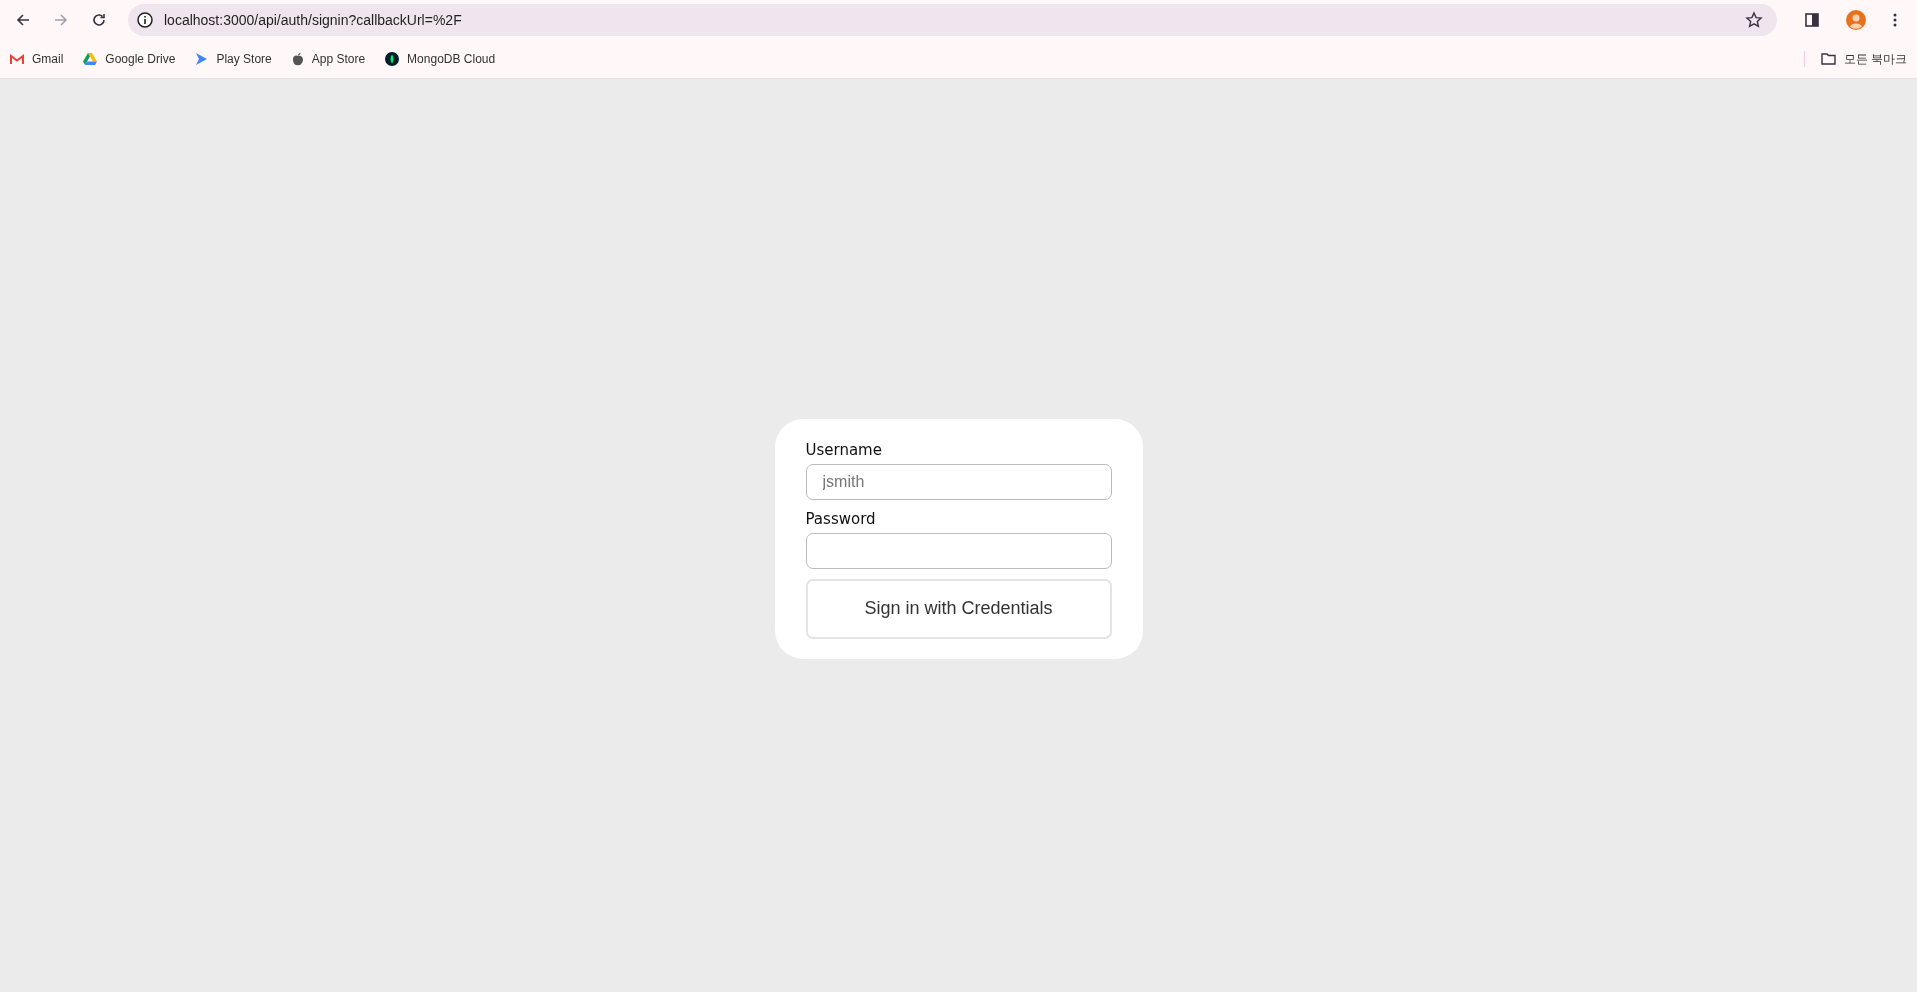 The image size is (1917, 992). I want to click on arrow-left-icon, so click(23, 20).